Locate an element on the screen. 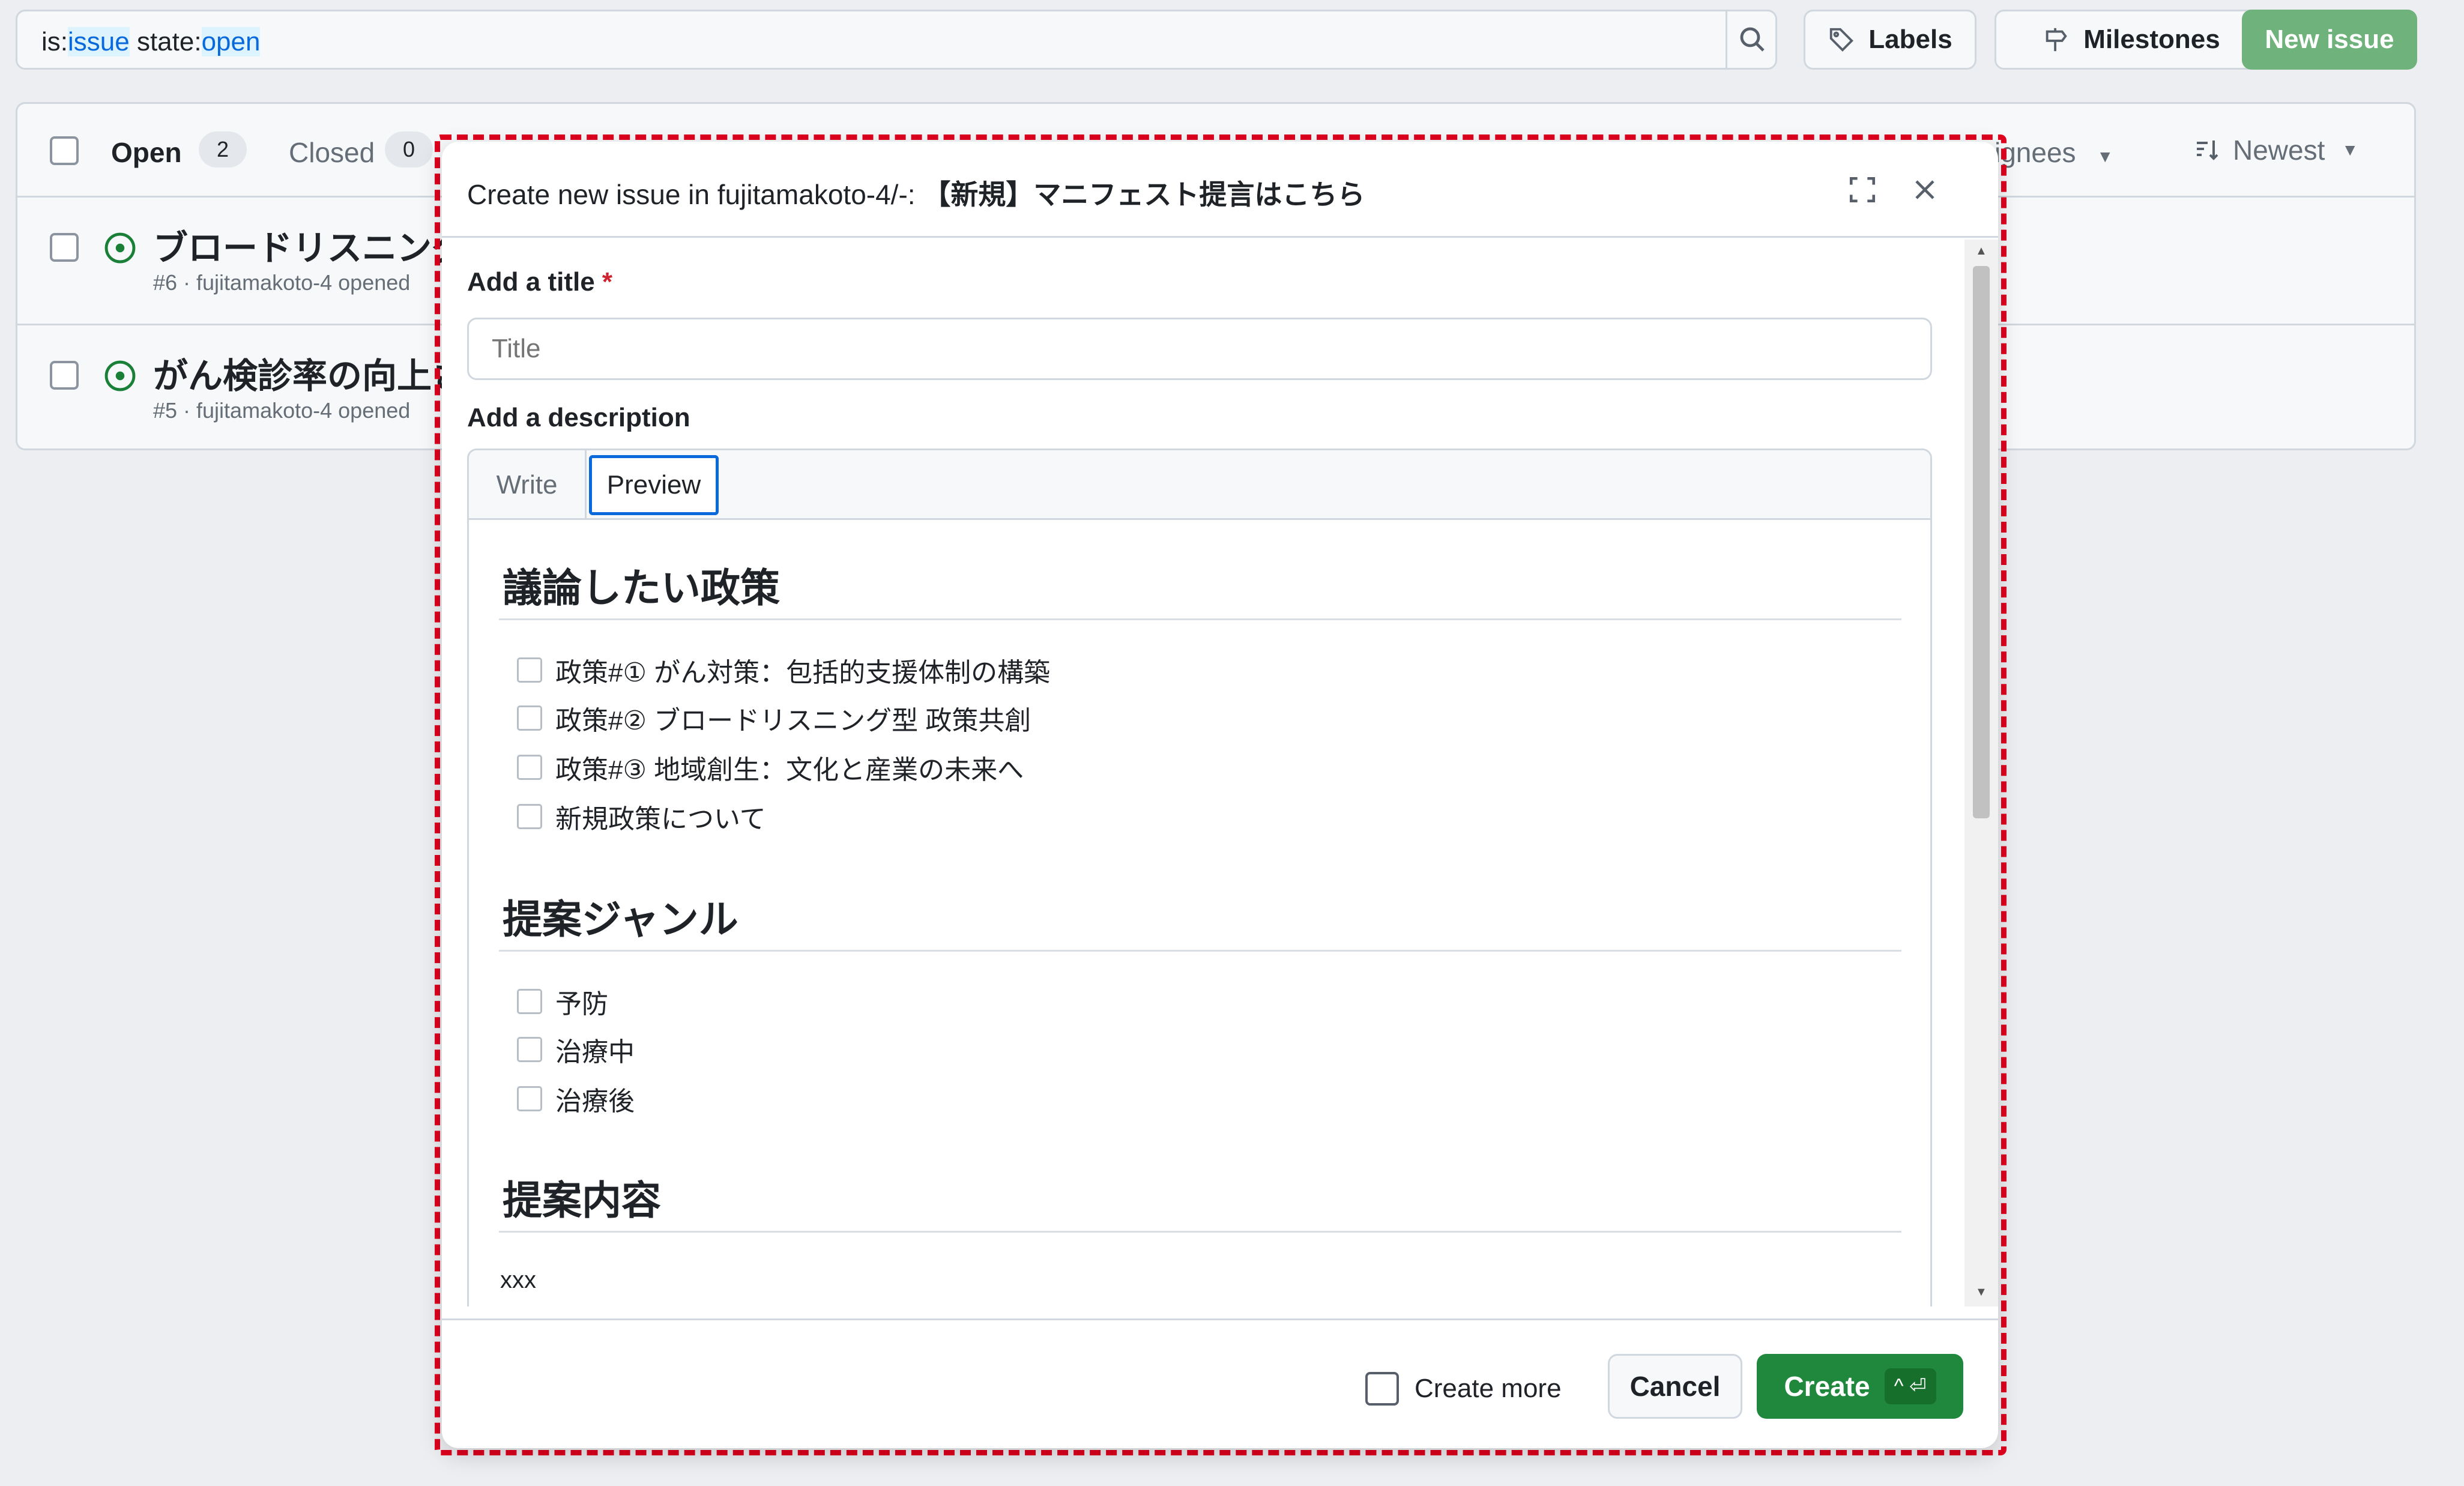  create-button-label: Create is located at coordinates (1827, 1386).